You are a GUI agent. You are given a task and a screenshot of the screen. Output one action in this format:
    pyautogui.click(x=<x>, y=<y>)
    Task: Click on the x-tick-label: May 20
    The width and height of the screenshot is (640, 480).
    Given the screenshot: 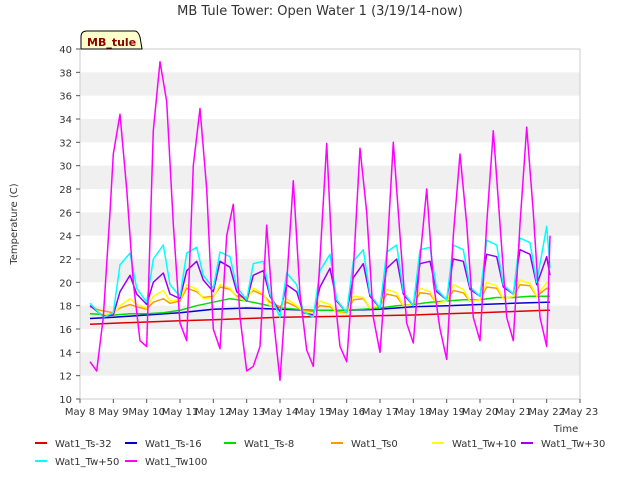 What is the action you would take?
    pyautogui.click(x=480, y=412)
    